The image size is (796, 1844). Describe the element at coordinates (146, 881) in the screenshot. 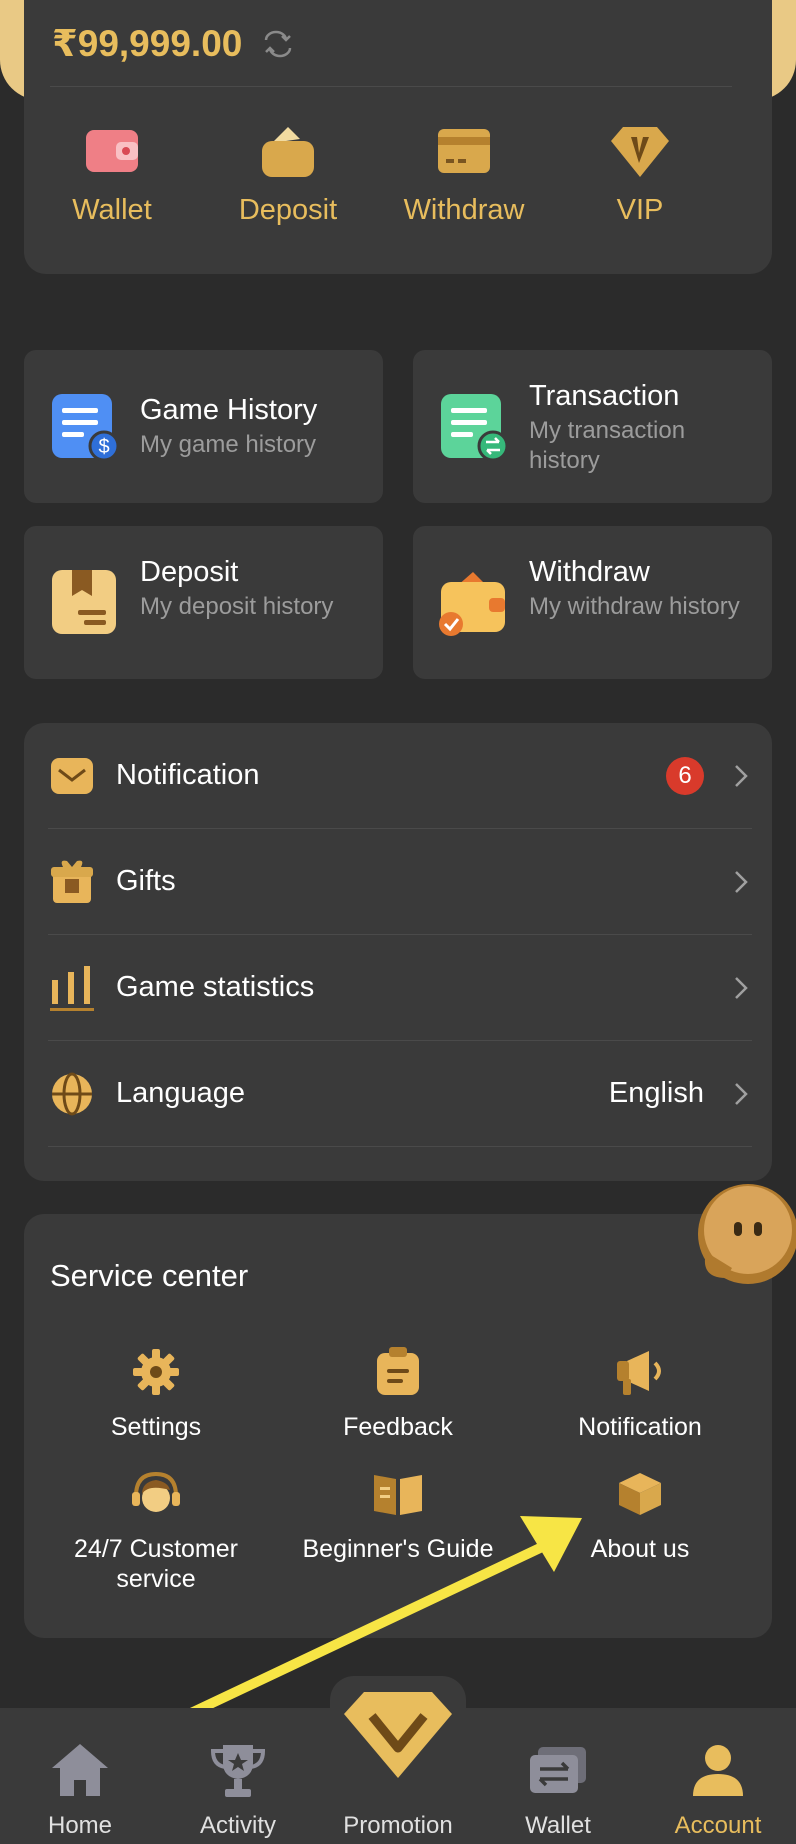

I see `menu-gifts-label: Gifts` at that location.